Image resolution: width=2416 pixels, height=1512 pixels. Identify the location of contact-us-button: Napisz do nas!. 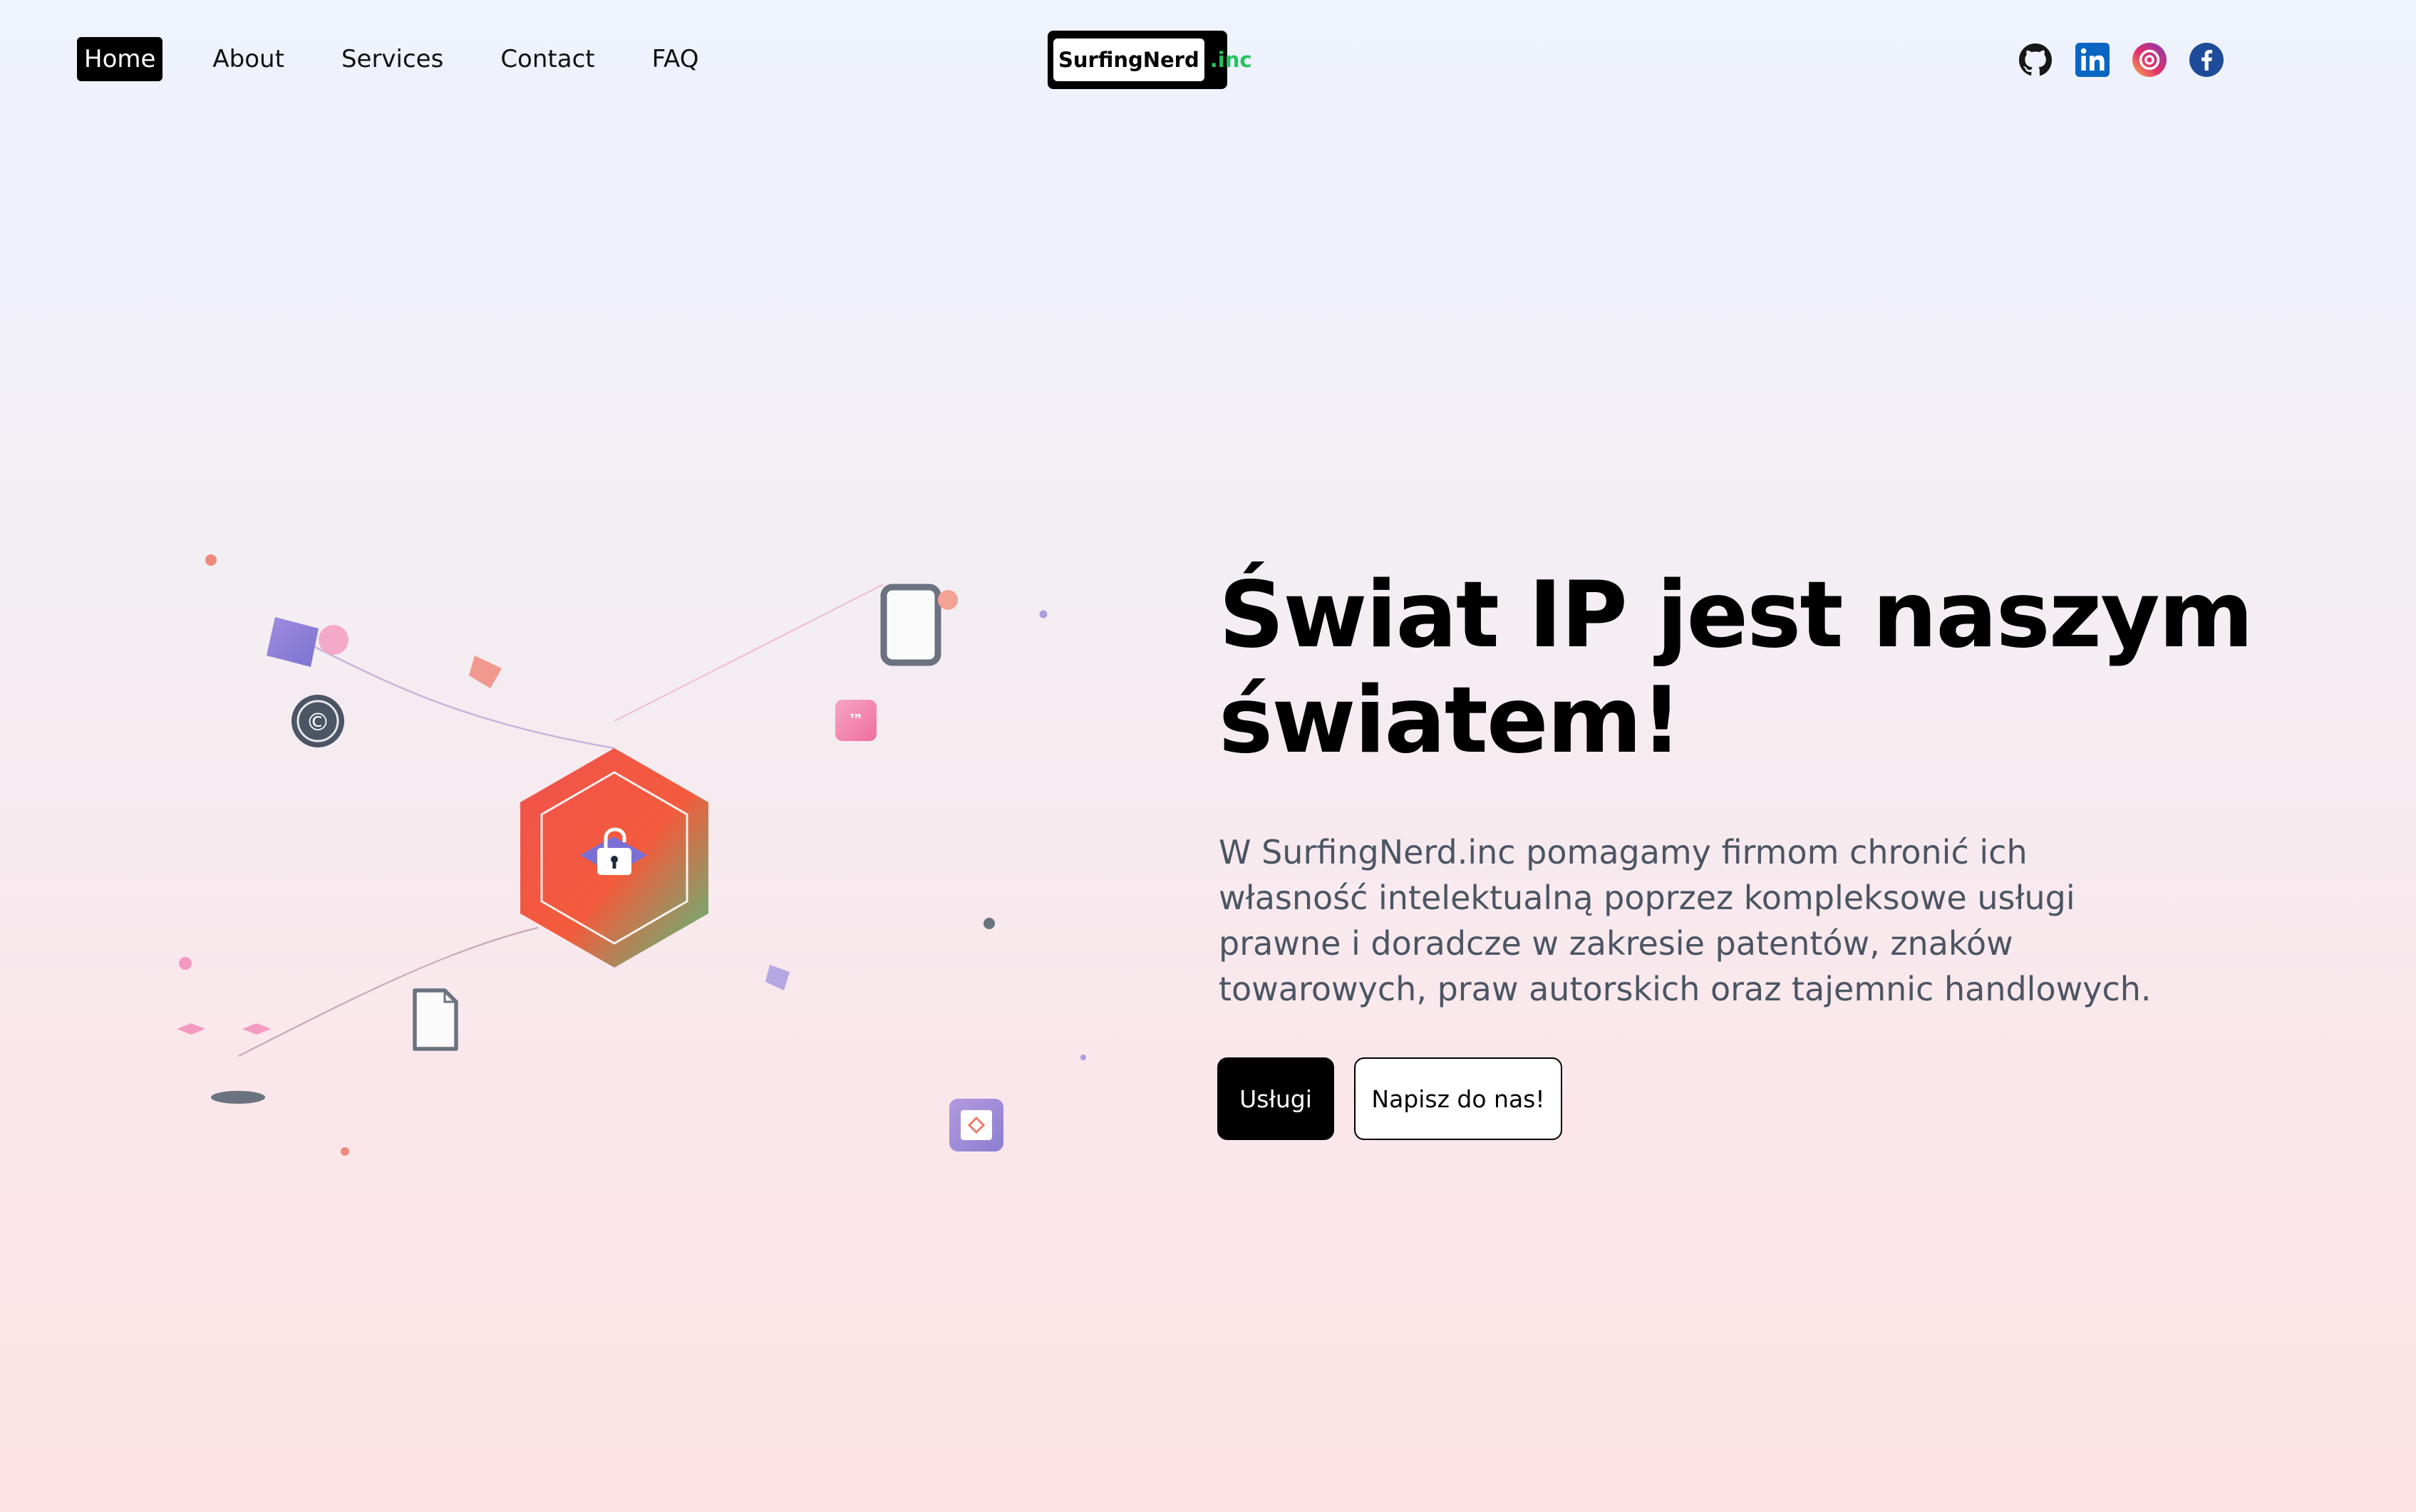
(1458, 1098).